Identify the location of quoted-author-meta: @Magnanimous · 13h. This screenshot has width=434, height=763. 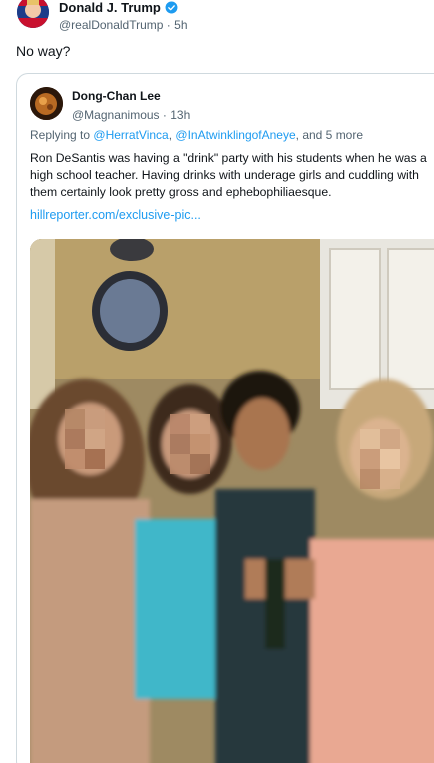
(131, 115).